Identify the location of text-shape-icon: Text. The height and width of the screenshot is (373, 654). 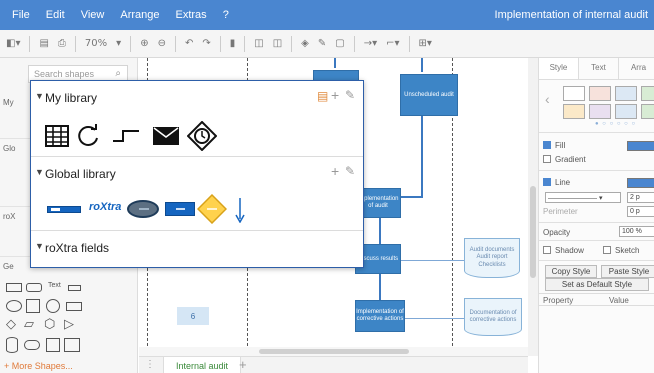
(54, 285).